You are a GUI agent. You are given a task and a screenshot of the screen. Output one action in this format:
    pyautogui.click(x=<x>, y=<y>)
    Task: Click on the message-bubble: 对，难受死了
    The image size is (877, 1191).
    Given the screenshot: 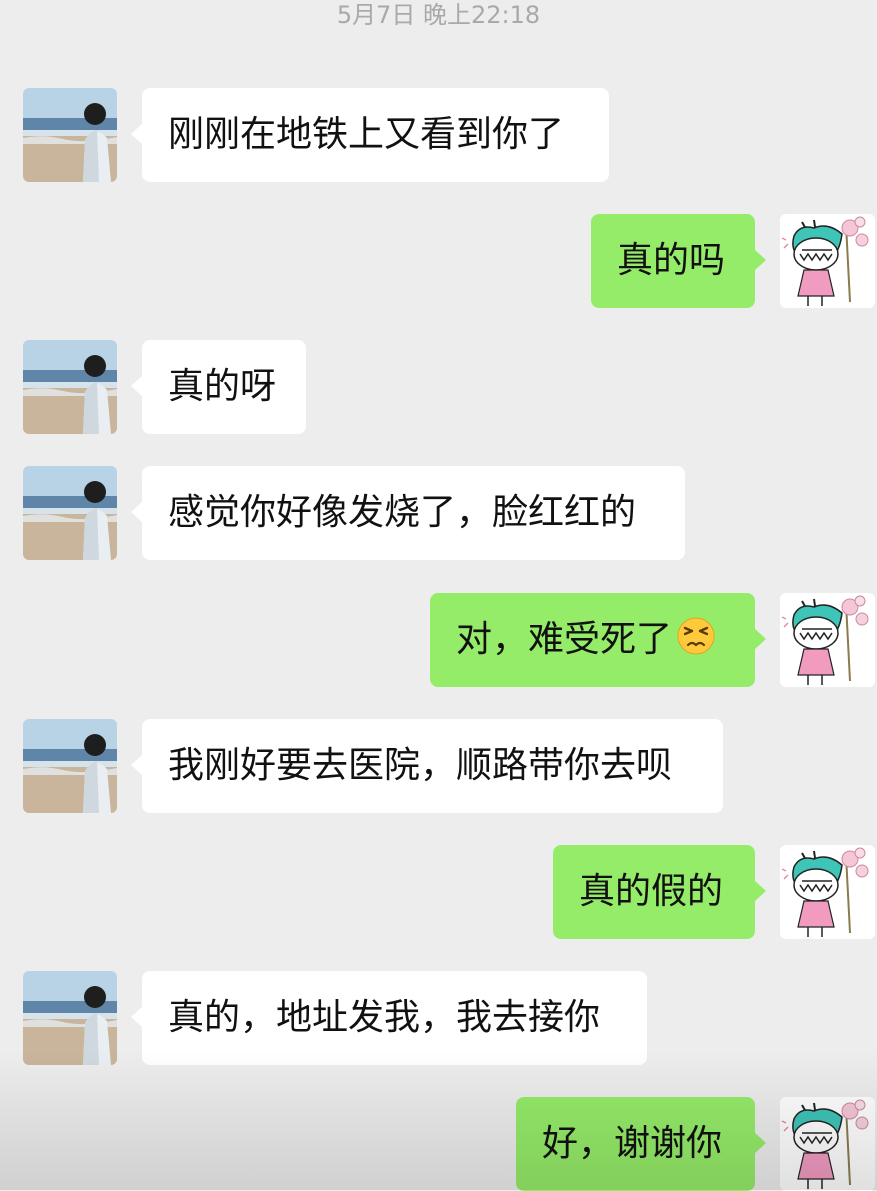 What is the action you would take?
    pyautogui.click(x=598, y=640)
    